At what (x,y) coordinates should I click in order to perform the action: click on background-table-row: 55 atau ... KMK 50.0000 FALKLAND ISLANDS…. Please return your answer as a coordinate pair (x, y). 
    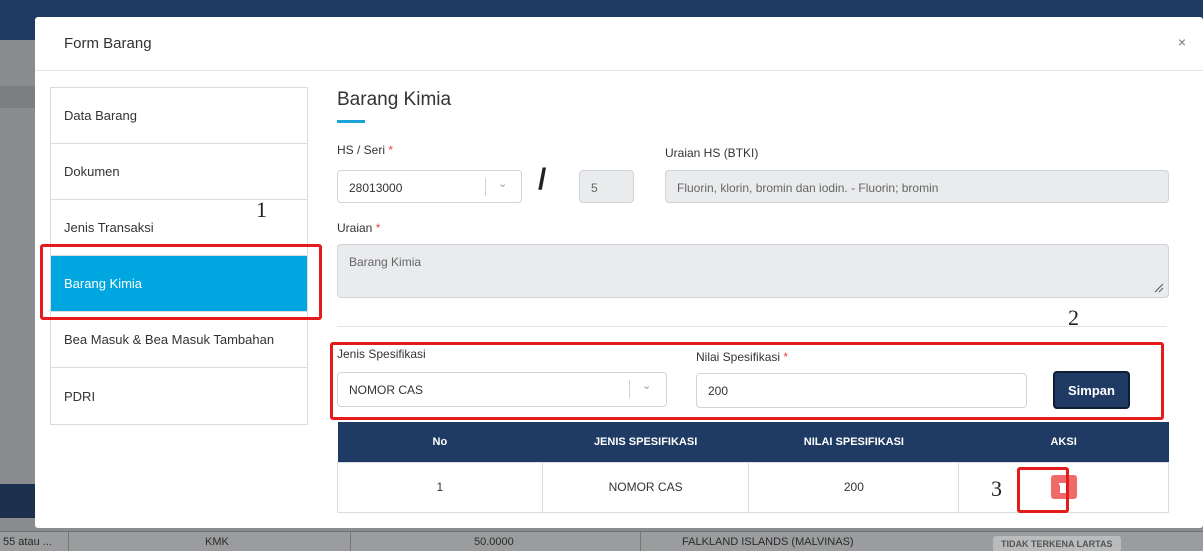
    Looking at the image, I should click on (601, 541).